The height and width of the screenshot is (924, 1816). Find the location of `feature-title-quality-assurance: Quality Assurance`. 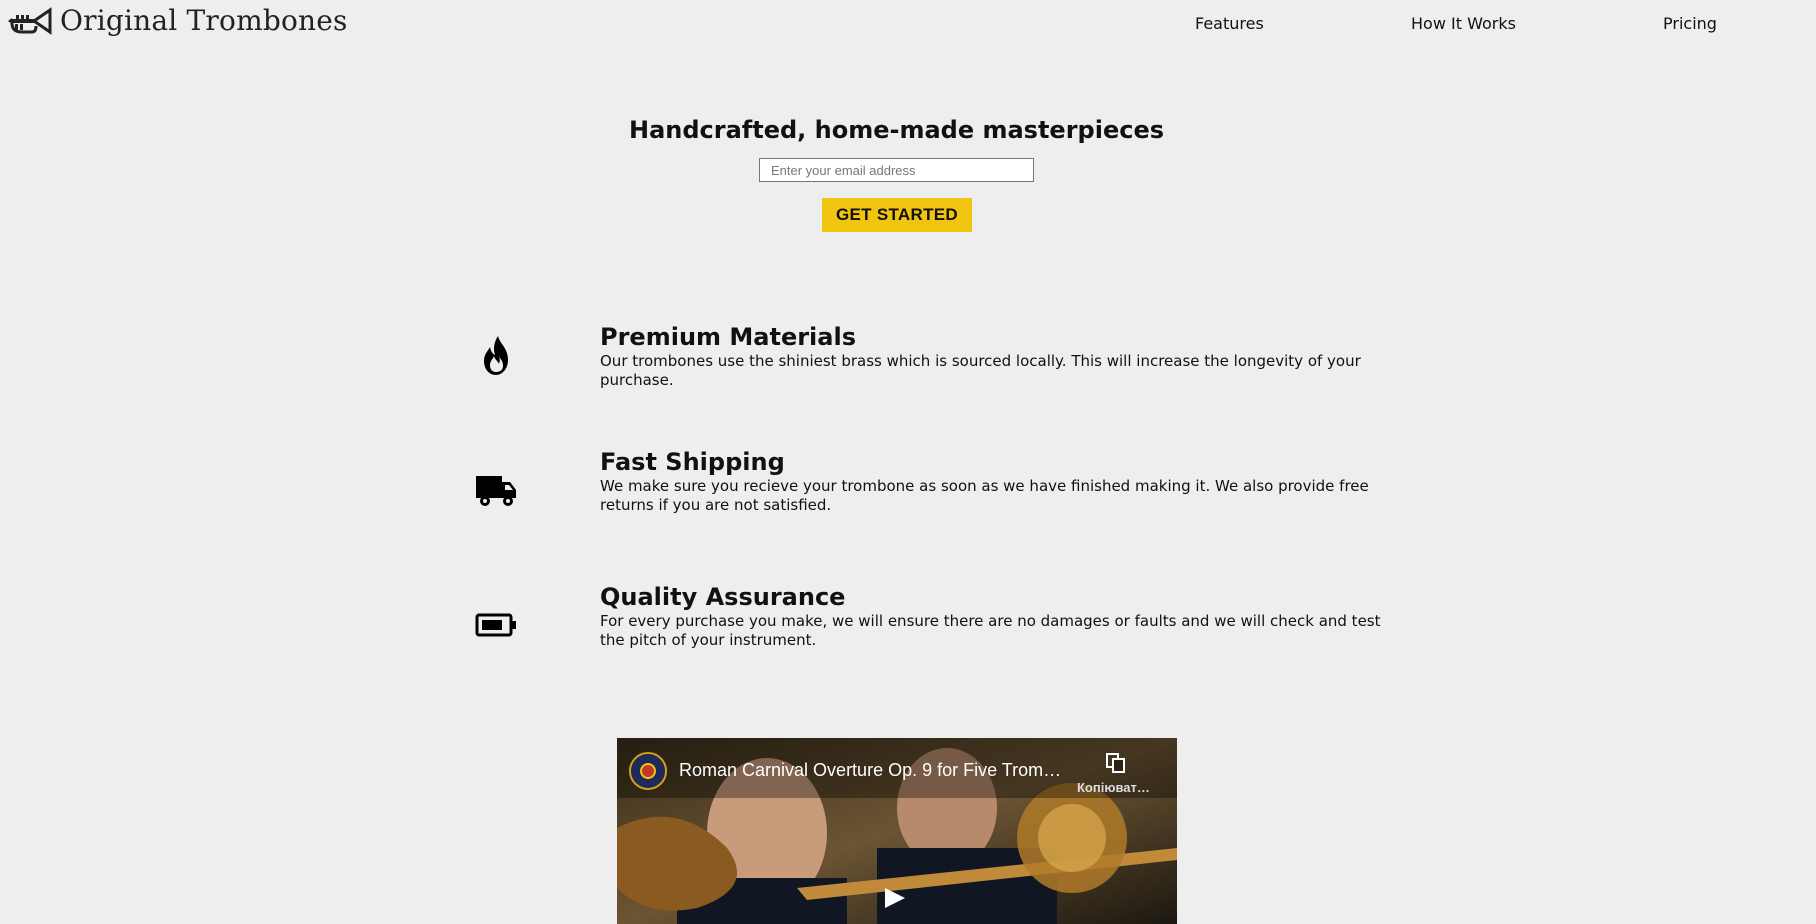

feature-title-quality-assurance: Quality Assurance is located at coordinates (723, 597).